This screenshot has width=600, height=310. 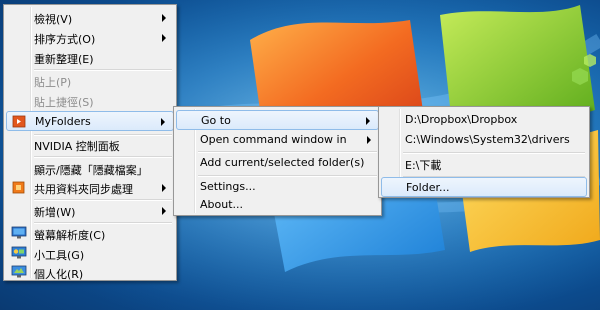 I want to click on menu-item-label: D:\Dropbox\Dropbox, so click(x=461, y=119).